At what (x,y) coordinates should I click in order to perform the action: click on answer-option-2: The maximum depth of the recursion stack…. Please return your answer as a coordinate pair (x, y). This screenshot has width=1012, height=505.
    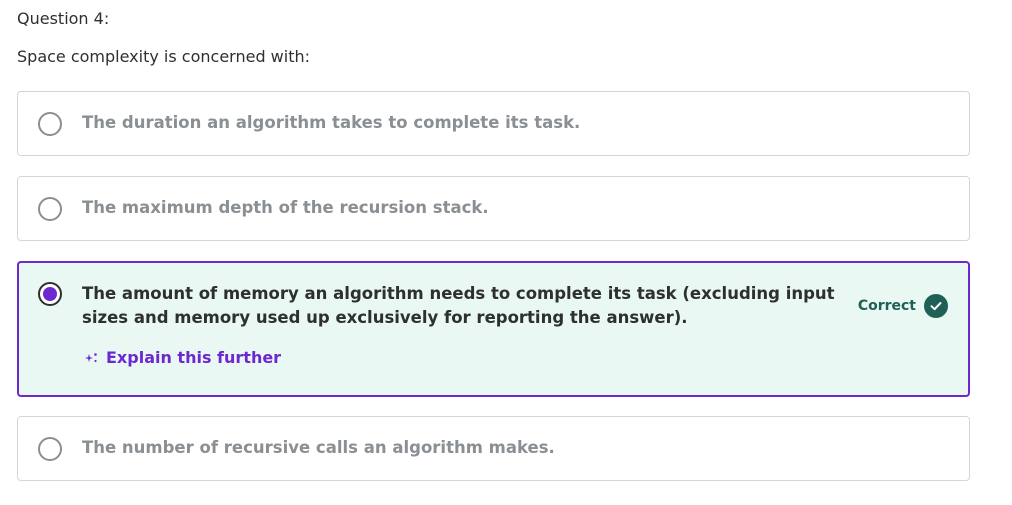
    Looking at the image, I should click on (493, 208).